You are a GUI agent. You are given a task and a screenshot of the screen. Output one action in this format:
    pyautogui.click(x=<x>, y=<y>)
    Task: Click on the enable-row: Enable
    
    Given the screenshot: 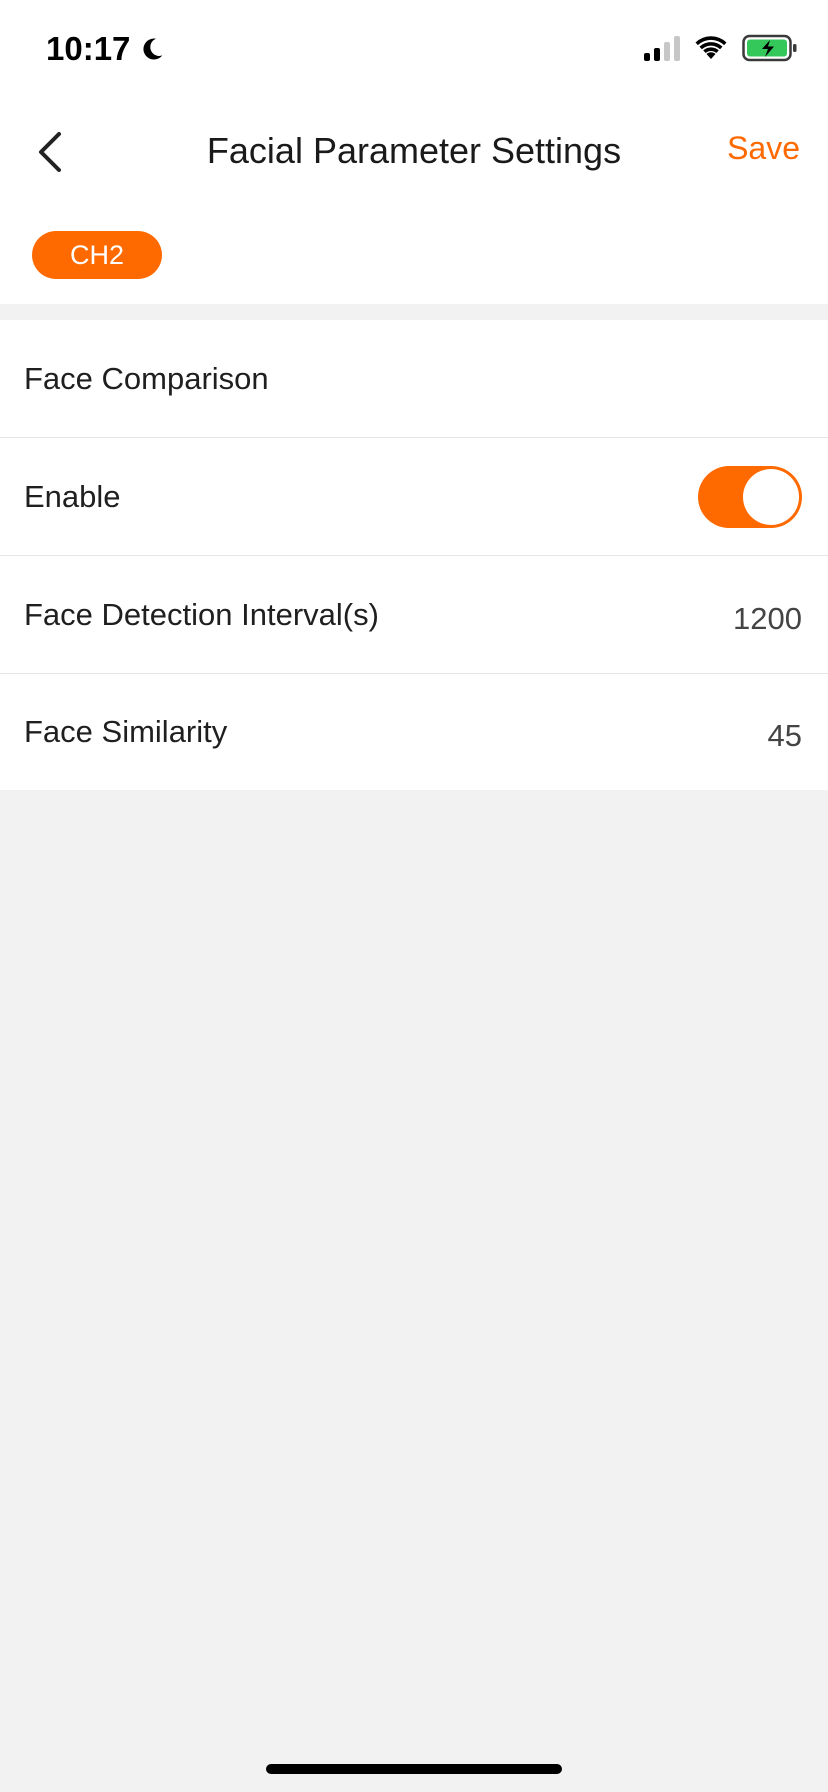 What is the action you would take?
    pyautogui.click(x=414, y=497)
    